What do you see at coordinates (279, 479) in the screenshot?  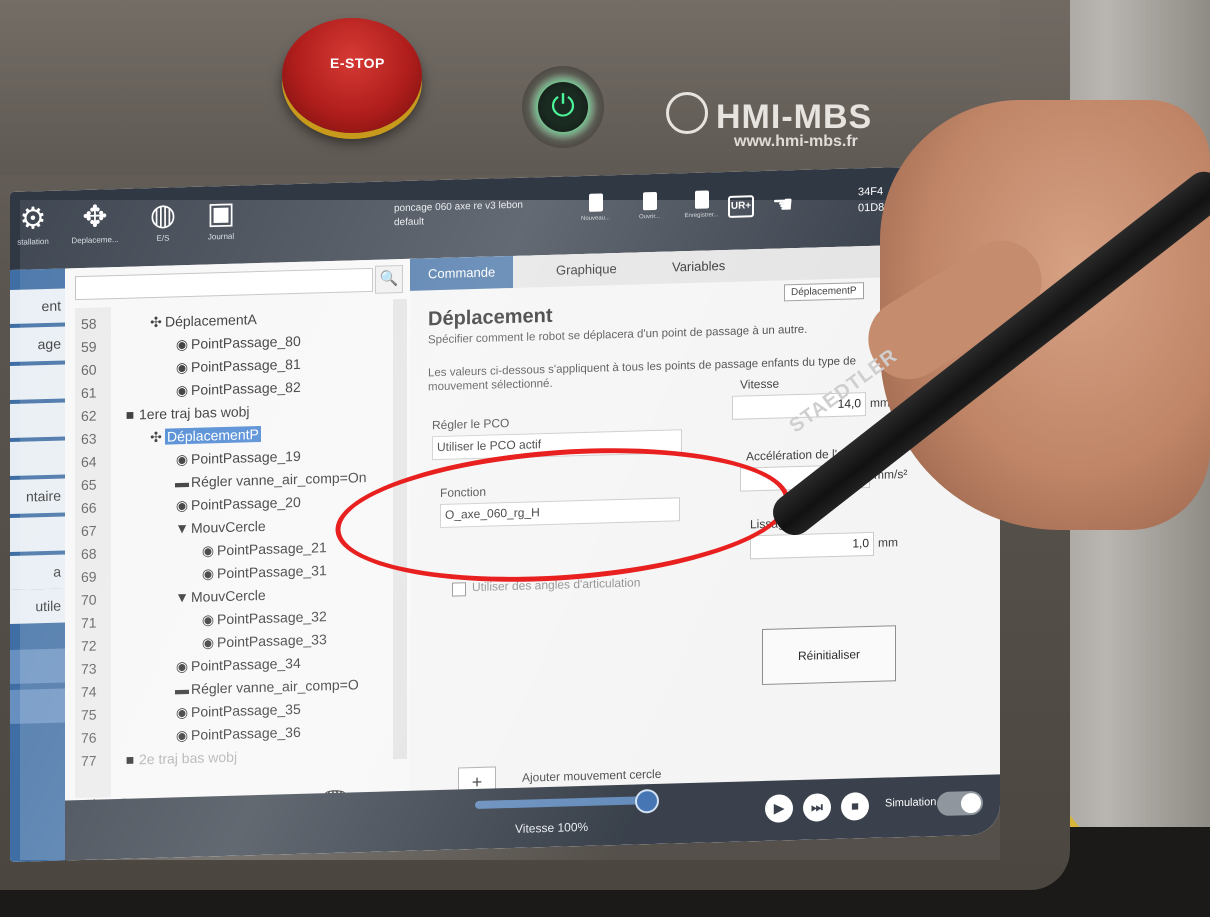 I see `tree-node-label: Régler vanne_air_comp=On` at bounding box center [279, 479].